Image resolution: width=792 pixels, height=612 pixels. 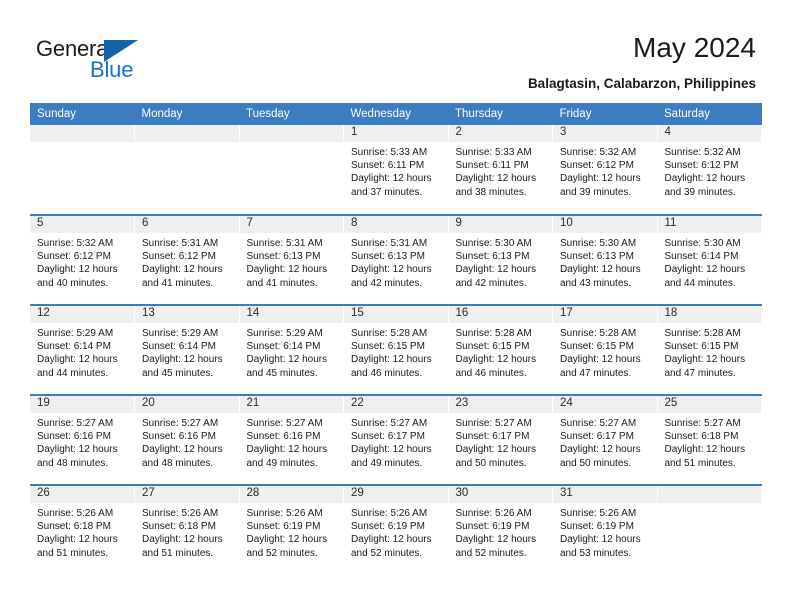 I want to click on weekday-header-wednesday: Wednesday, so click(x=395, y=114).